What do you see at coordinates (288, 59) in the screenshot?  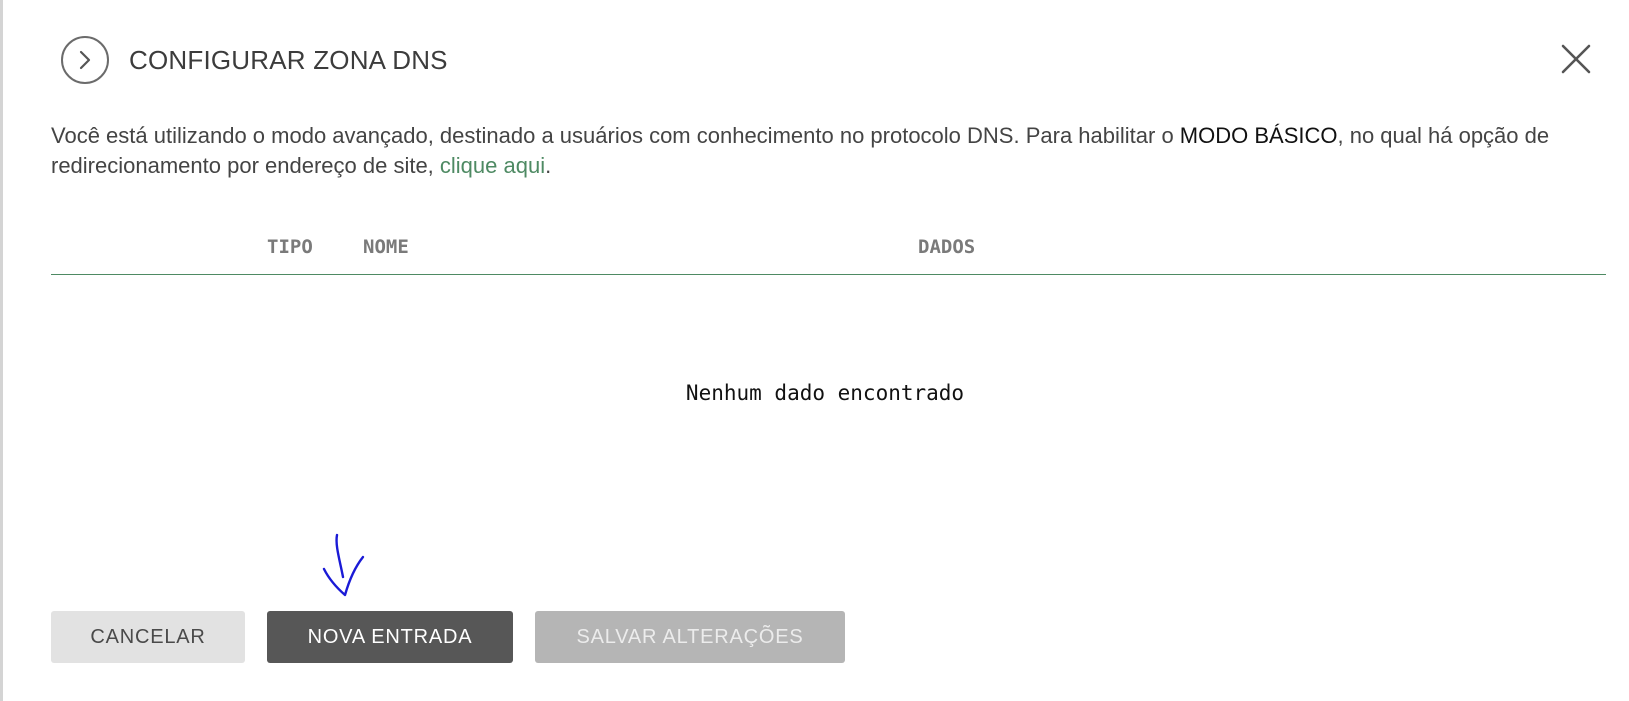 I see `dialog-title: CONFIGURAR ZONA DNS` at bounding box center [288, 59].